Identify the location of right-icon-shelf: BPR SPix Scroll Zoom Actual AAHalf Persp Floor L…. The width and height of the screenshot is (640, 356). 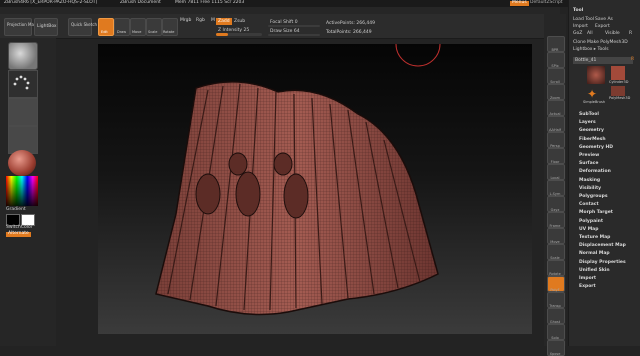
(555, 185).